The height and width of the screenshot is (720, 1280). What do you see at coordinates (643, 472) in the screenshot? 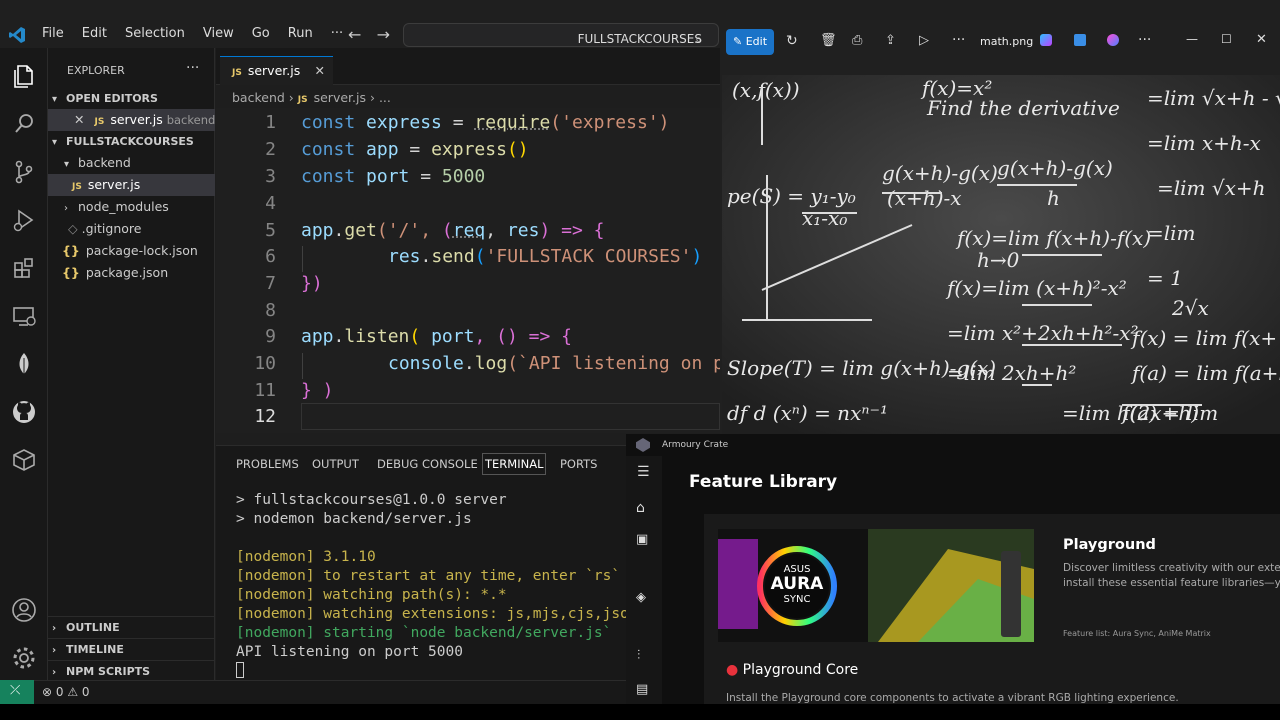
I see `hamburger-menu-icon: ☰` at bounding box center [643, 472].